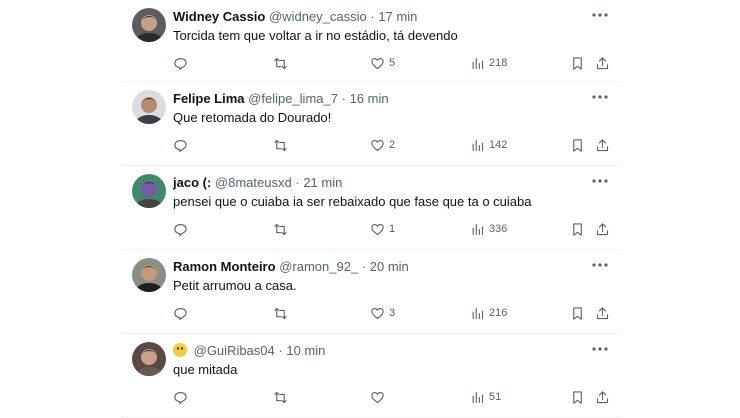 The width and height of the screenshot is (740, 418). What do you see at coordinates (322, 182) in the screenshot?
I see `timestamp: 21 min` at bounding box center [322, 182].